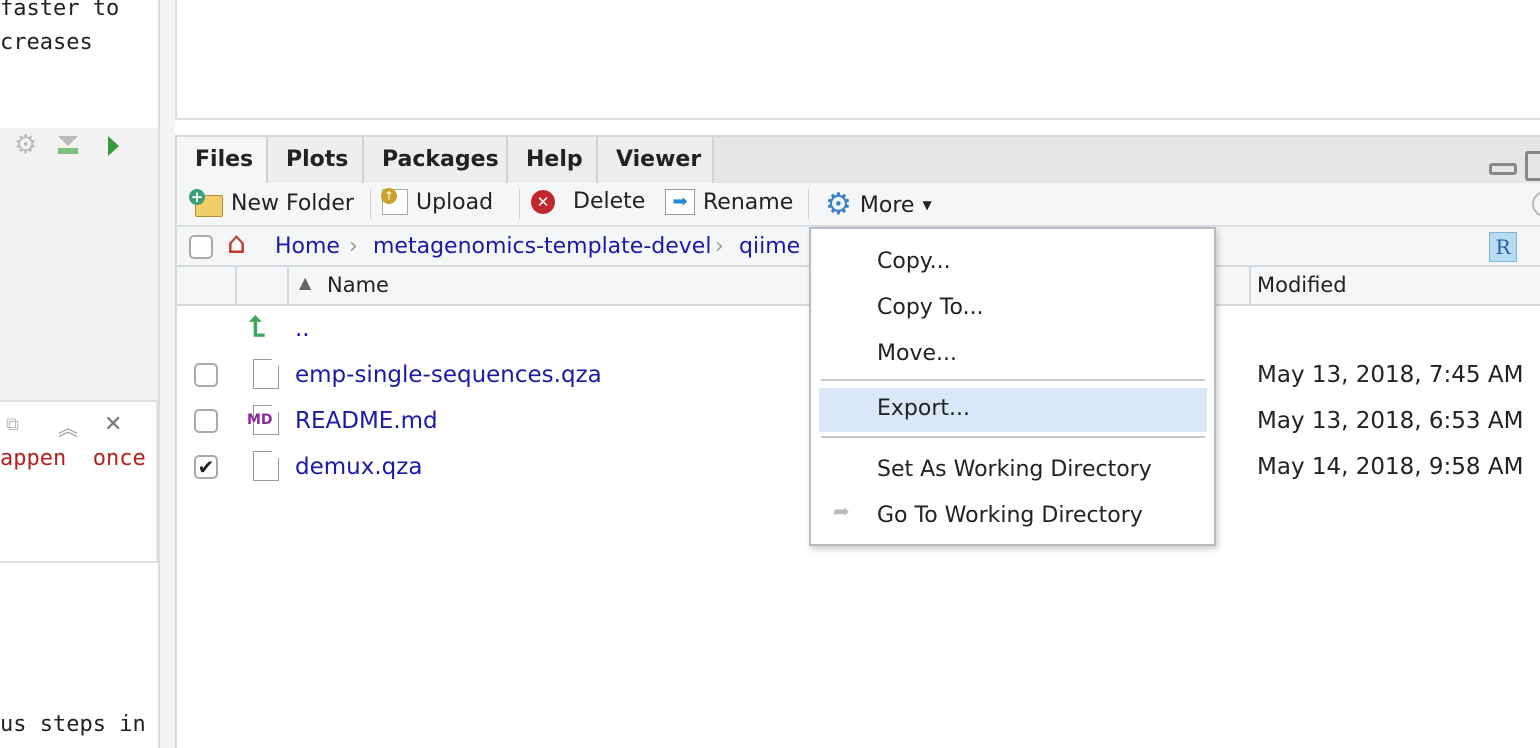 The image size is (1540, 748). What do you see at coordinates (680, 202) in the screenshot?
I see `rename-icon: ➡` at bounding box center [680, 202].